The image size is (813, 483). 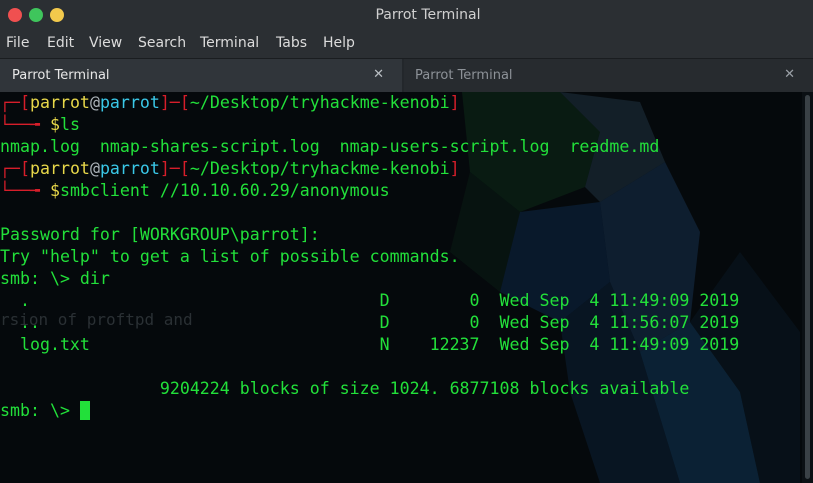 I want to click on smb-prompt: smb: \>, so click(x=40, y=410).